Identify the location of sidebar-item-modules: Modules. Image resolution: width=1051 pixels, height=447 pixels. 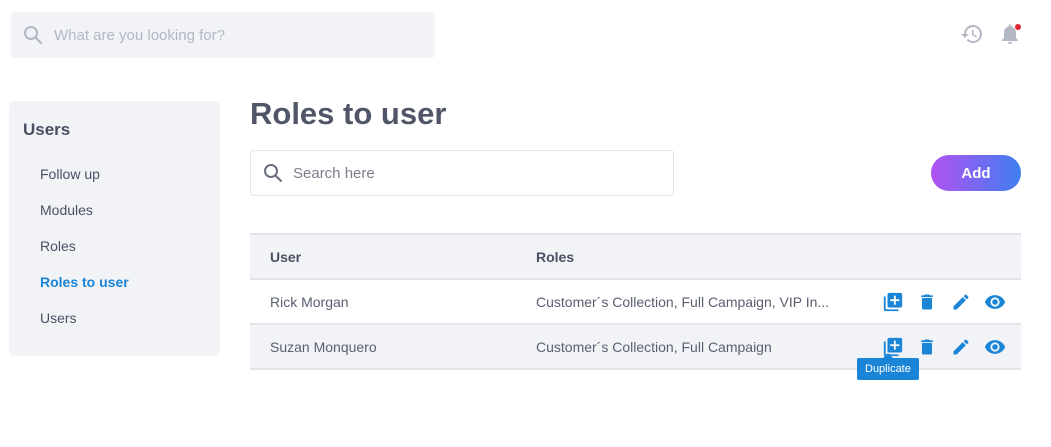
(130, 220).